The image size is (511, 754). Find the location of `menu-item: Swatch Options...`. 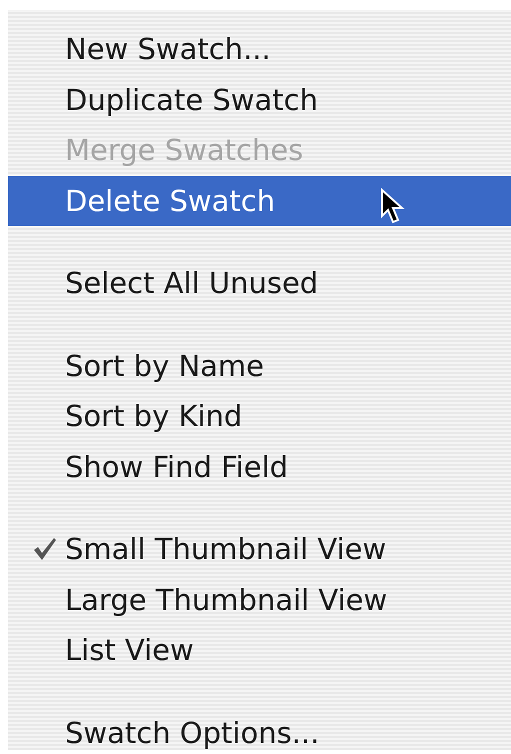

menu-item: Swatch Options... is located at coordinates (259, 731).